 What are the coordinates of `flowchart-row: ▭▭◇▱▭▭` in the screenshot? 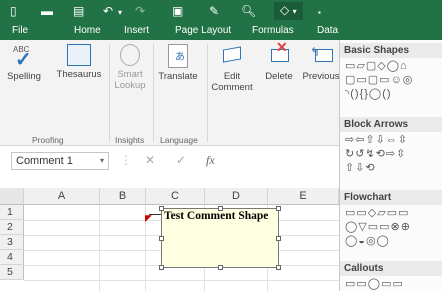 It's located at (377, 213).